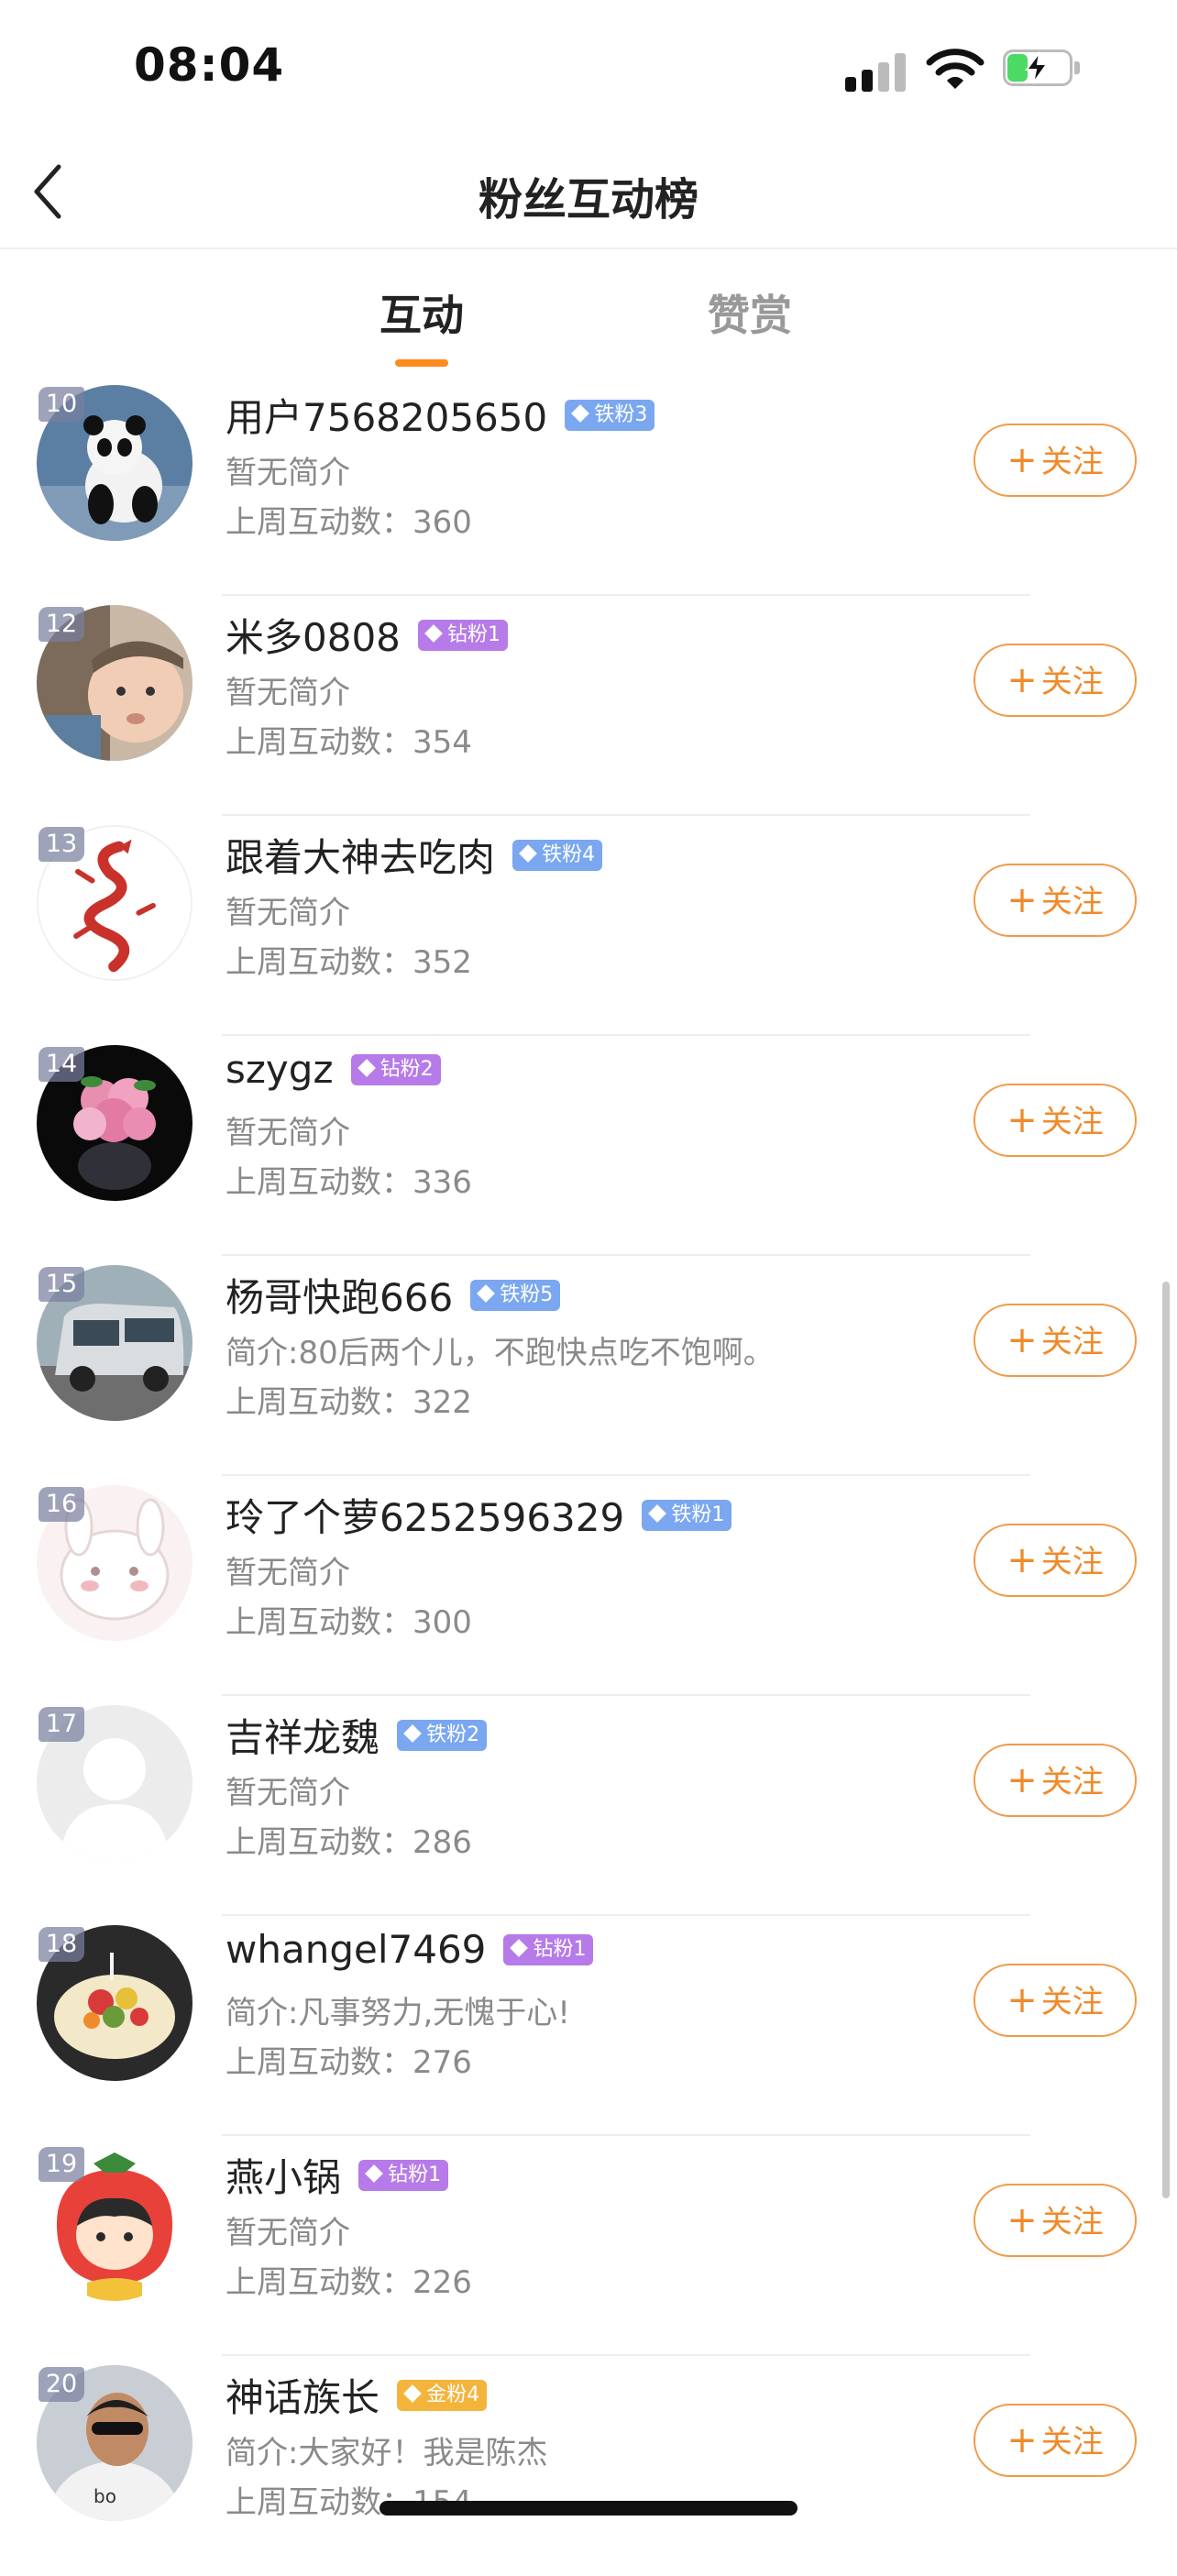  Describe the element at coordinates (61, 1724) in the screenshot. I see `rank-badge: 17` at that location.